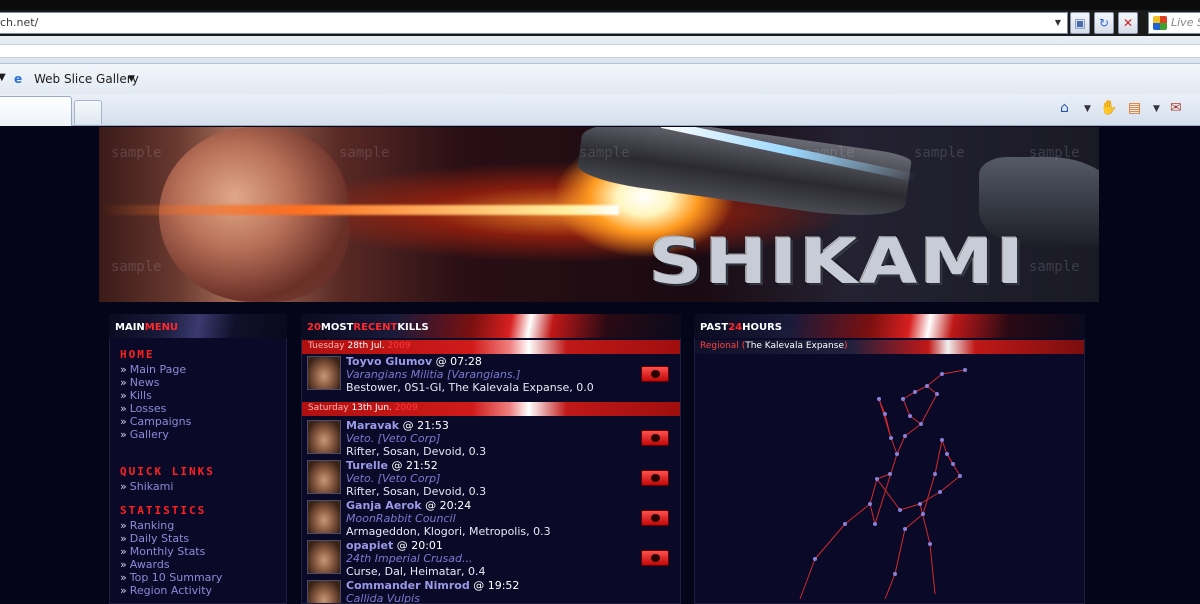  I want to click on menu-item-label: Main Page, so click(158, 369).